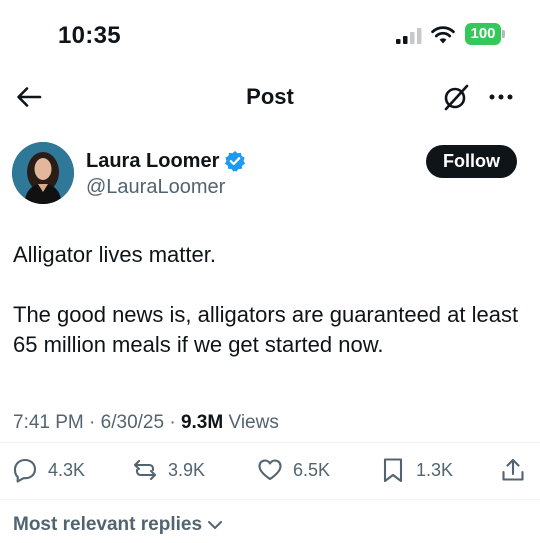  Describe the element at coordinates (312, 469) in the screenshot. I see `like-count: 6.5K` at that location.